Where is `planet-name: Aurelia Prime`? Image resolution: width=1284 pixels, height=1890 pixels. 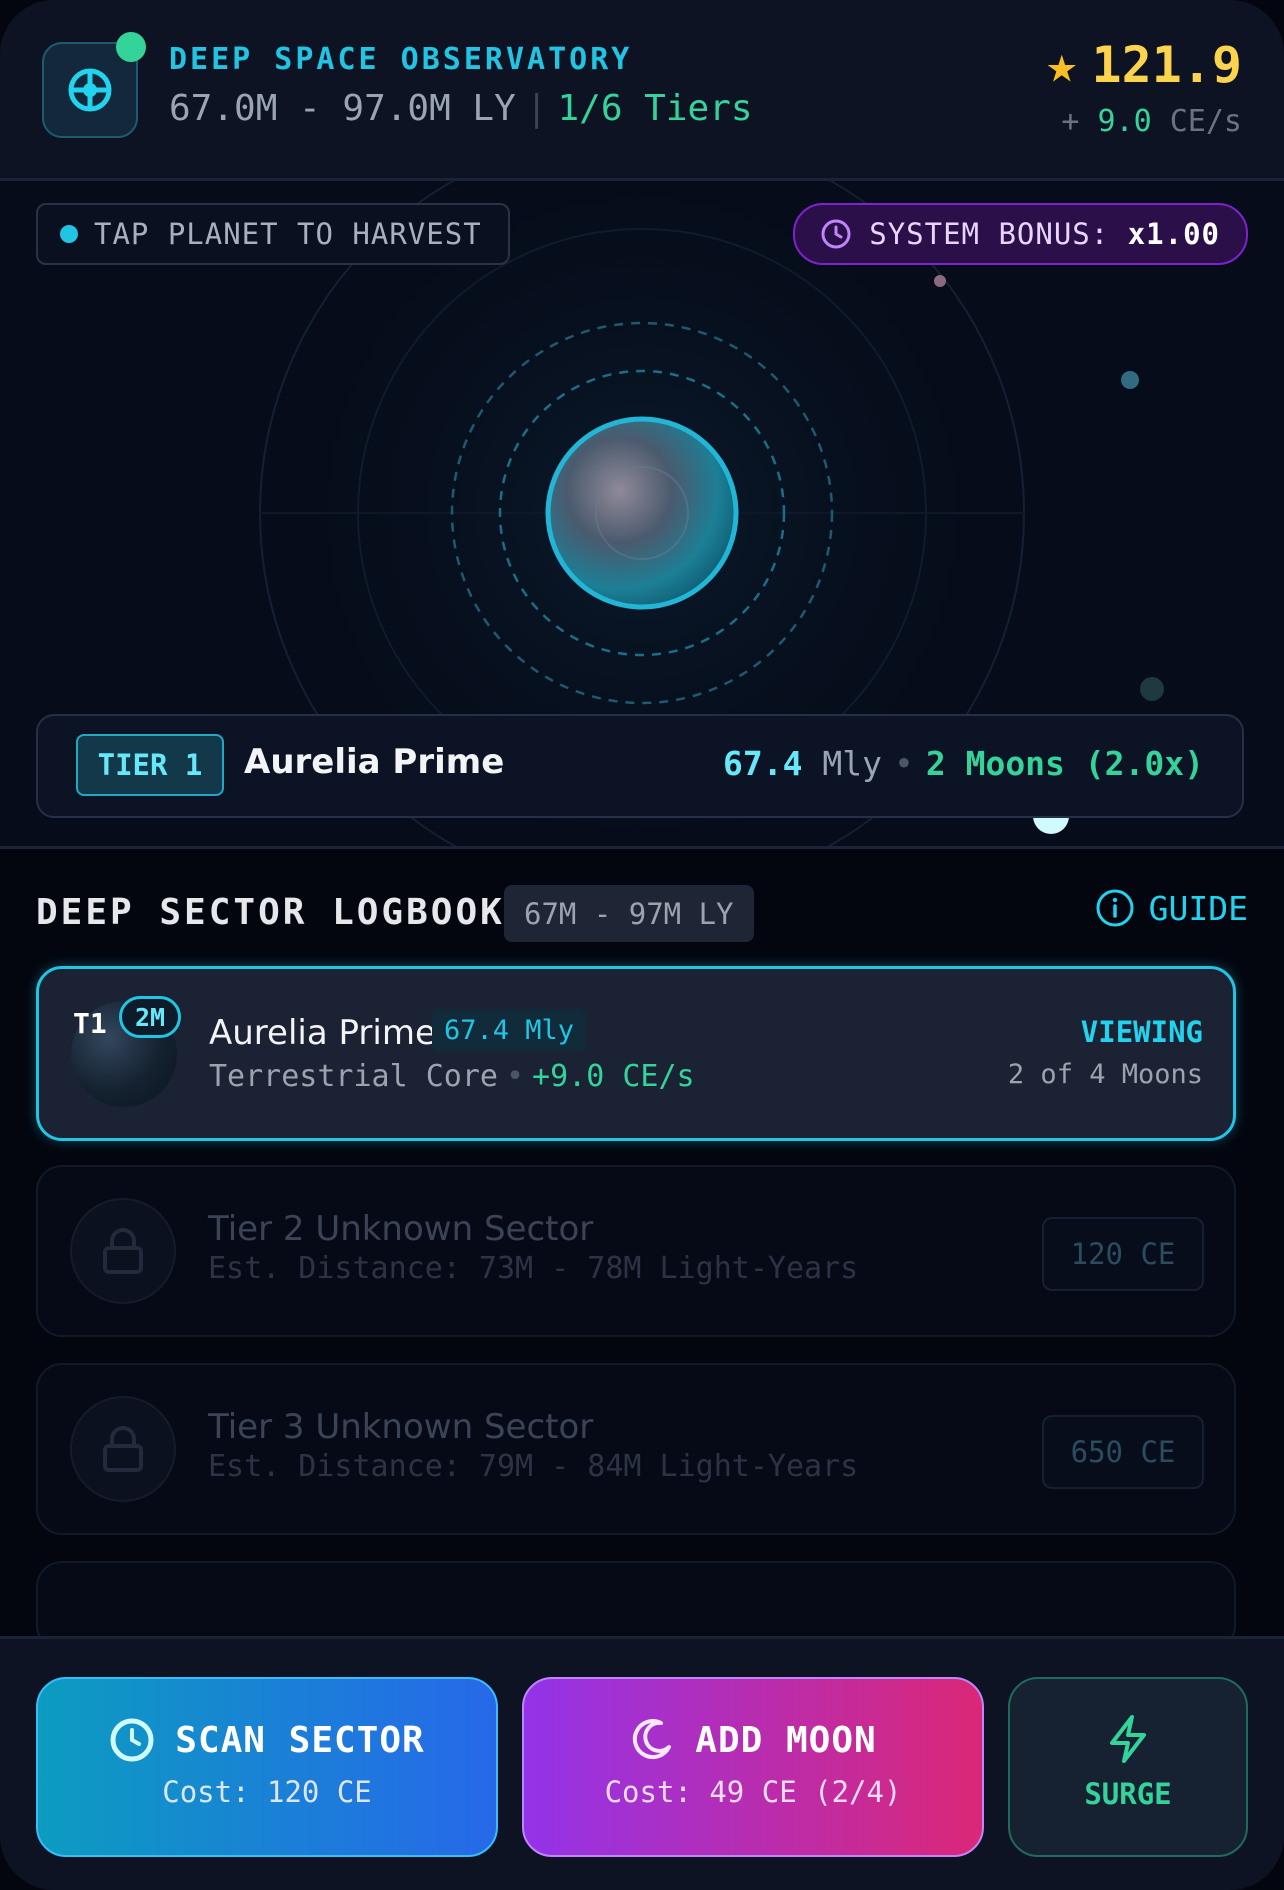
planet-name: Aurelia Prime is located at coordinates (374, 762).